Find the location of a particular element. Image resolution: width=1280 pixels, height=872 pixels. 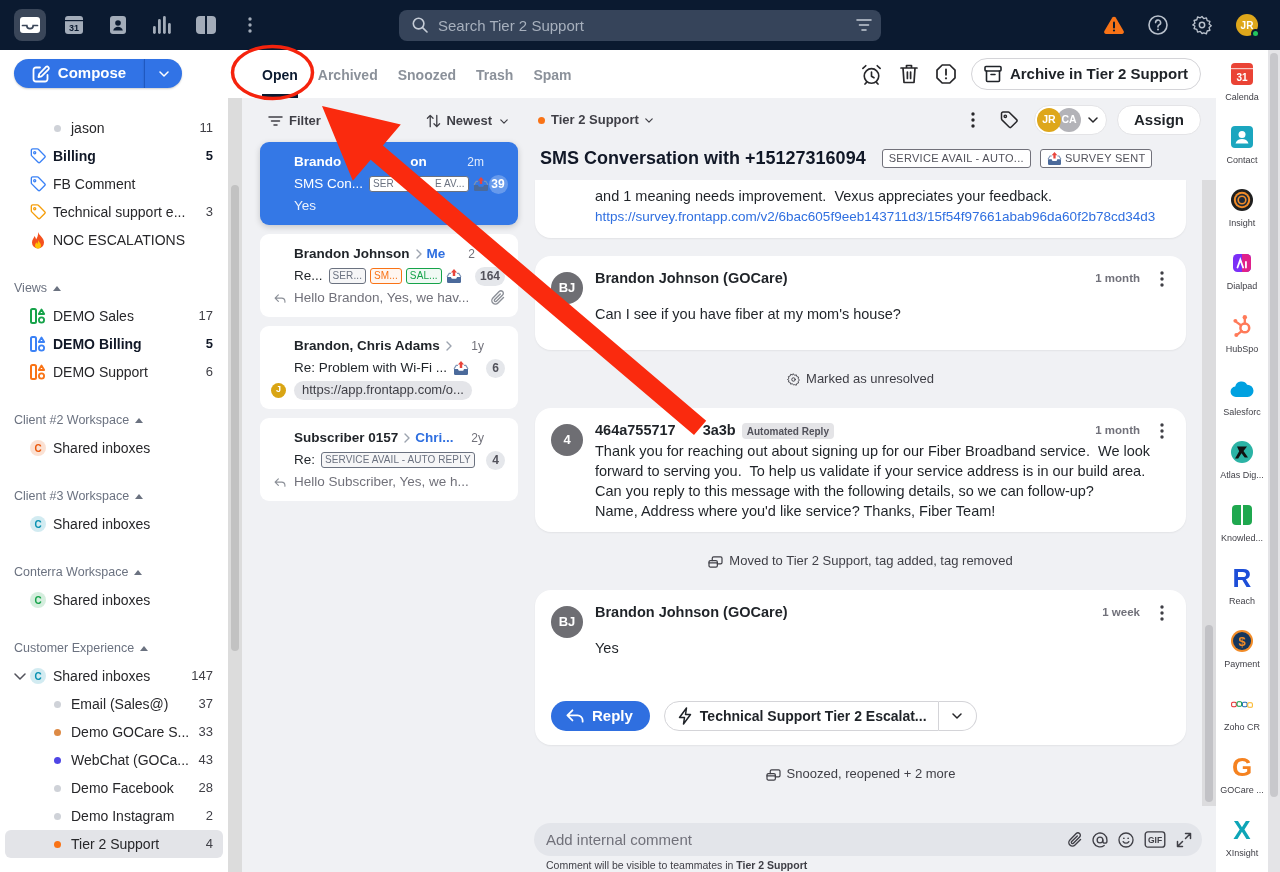

view-item: DEMO Support 6 is located at coordinates (114, 372).